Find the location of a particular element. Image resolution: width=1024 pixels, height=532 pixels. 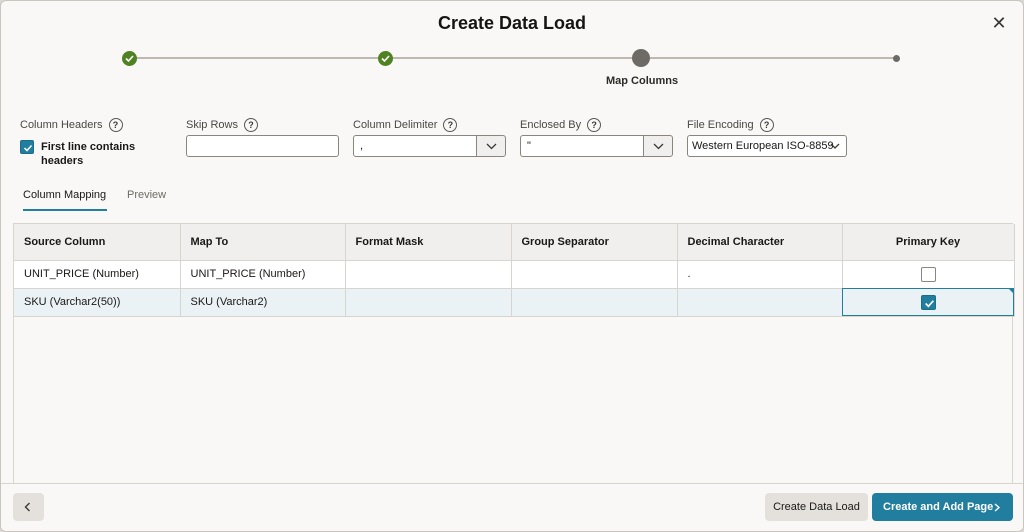

column-headers-label: Column Headers ? is located at coordinates (71, 125).